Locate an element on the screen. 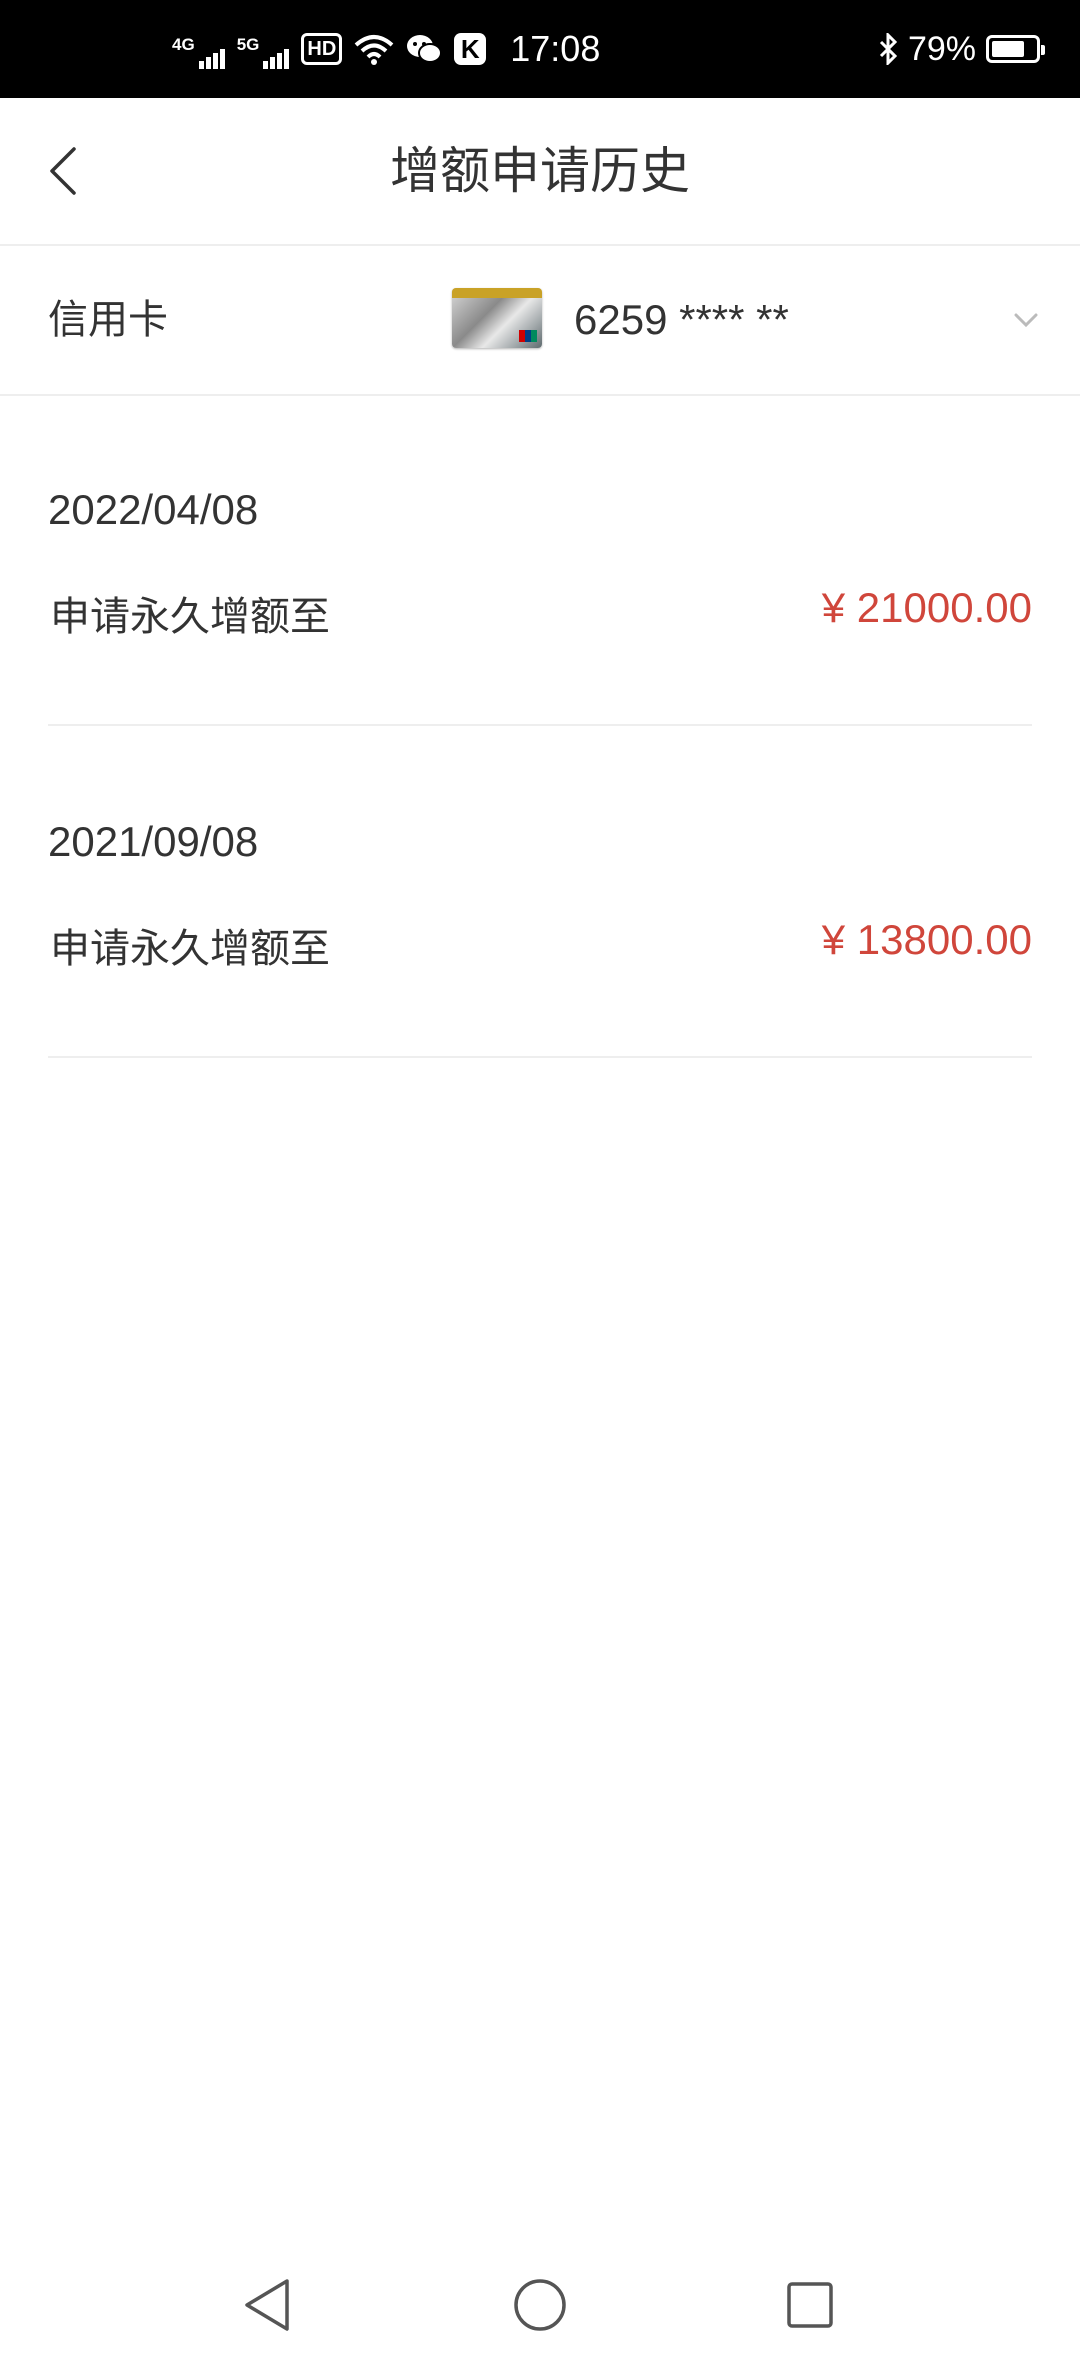  battery-icon is located at coordinates (1015, 49).